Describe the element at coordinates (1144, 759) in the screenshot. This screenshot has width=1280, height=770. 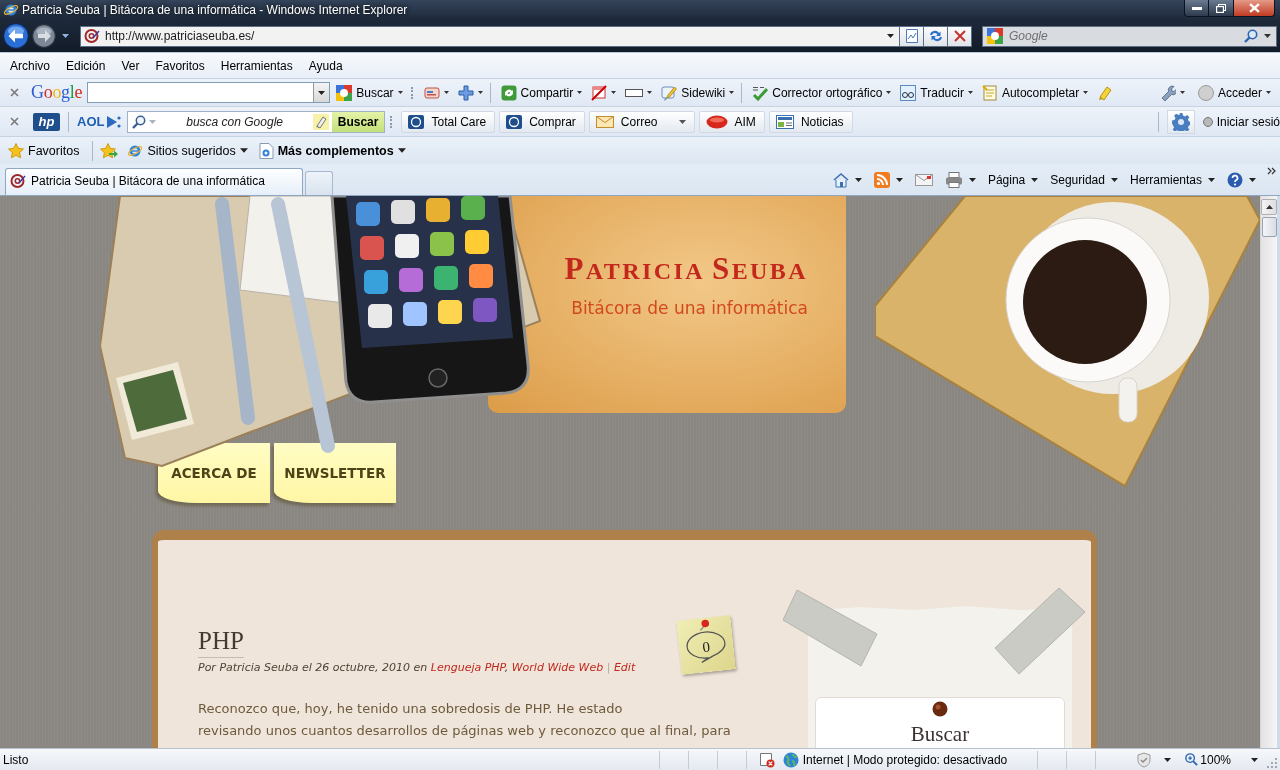
I see `shield-icon` at that location.